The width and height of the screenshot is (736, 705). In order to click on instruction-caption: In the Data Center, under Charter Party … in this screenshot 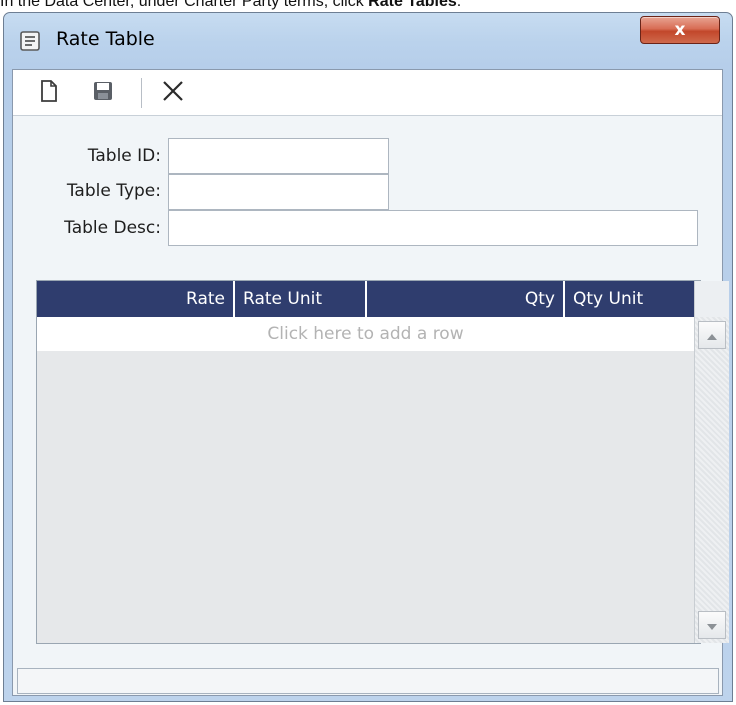, I will do `click(368, 5)`.